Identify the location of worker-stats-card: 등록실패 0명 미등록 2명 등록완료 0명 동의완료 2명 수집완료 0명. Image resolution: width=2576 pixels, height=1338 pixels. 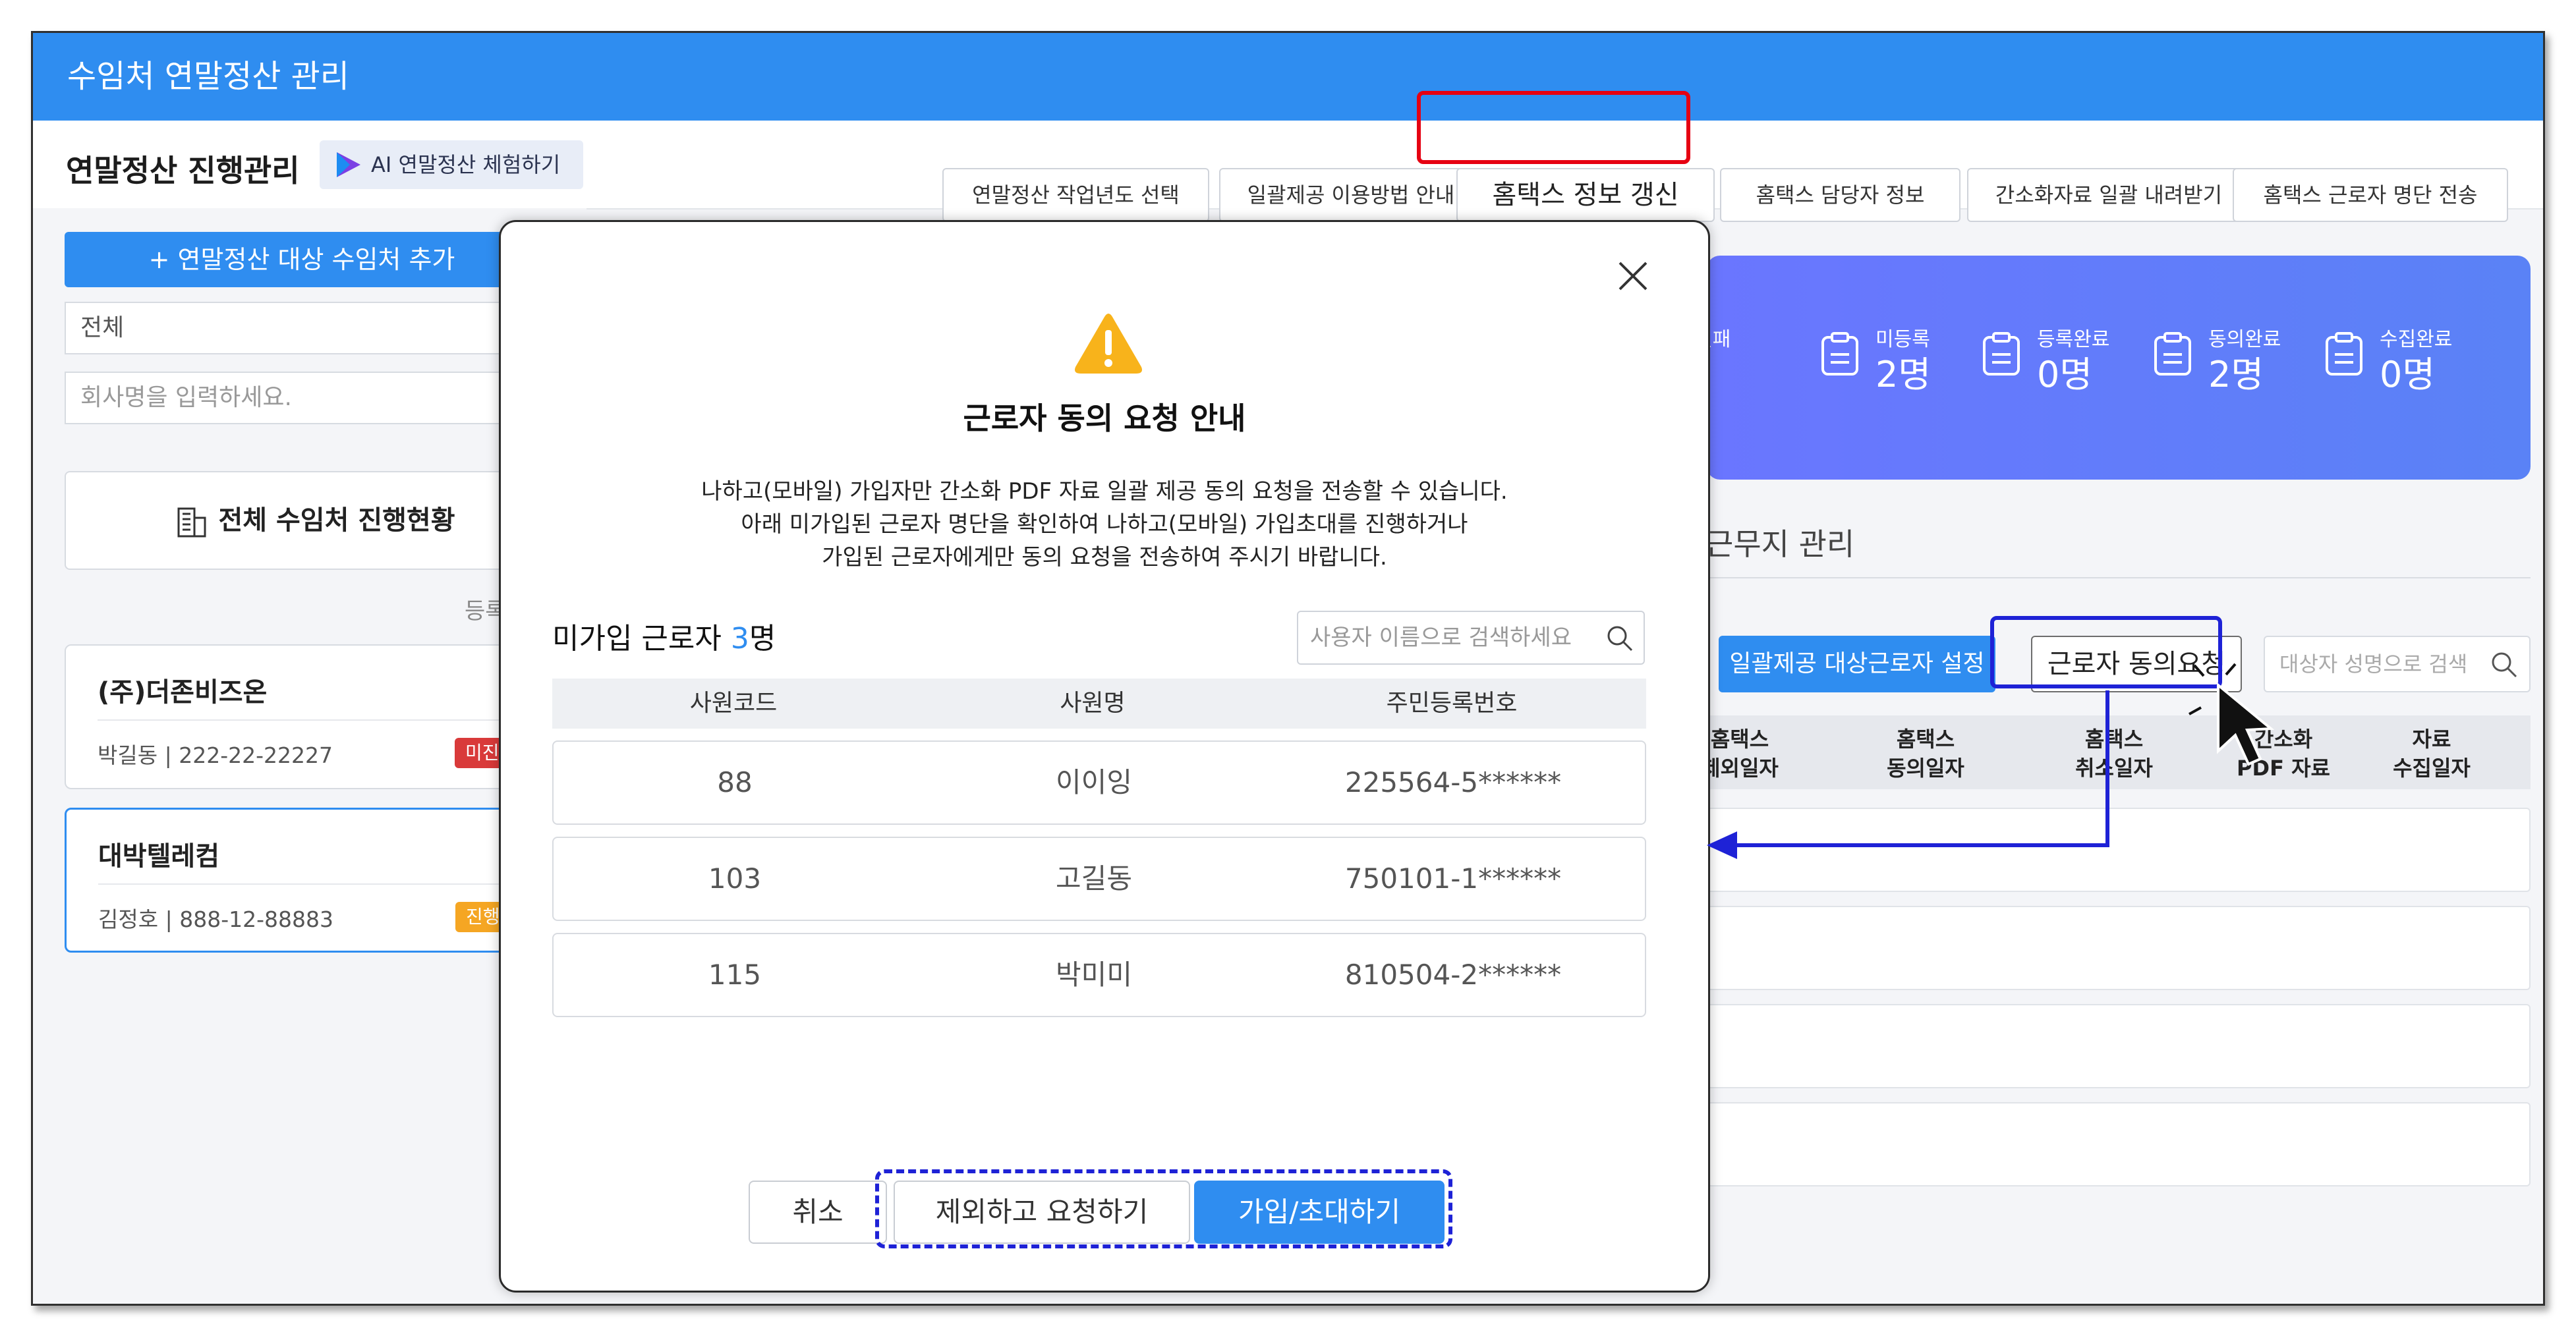
(2094, 368).